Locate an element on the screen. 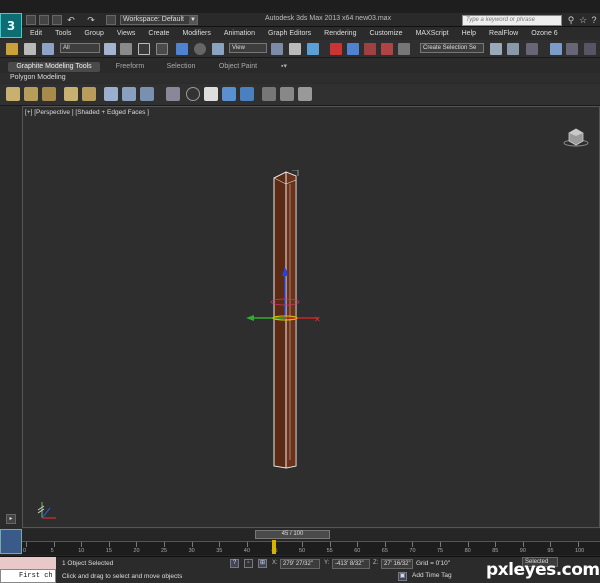 Image resolution: width=600 pixels, height=583 pixels. x-coordinate-field: 279' 27/32" is located at coordinates (300, 564).